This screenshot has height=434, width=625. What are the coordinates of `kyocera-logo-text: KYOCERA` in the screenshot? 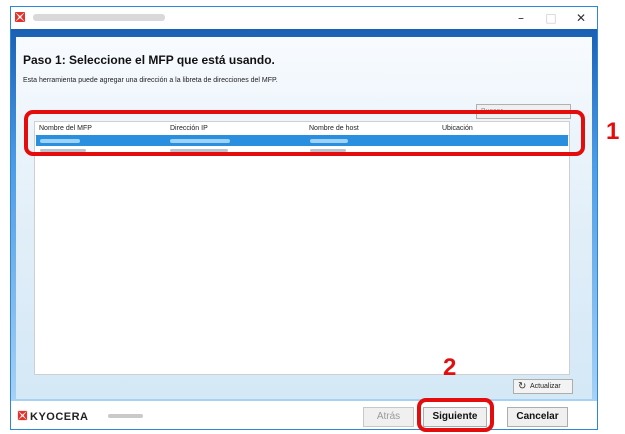 It's located at (59, 417).